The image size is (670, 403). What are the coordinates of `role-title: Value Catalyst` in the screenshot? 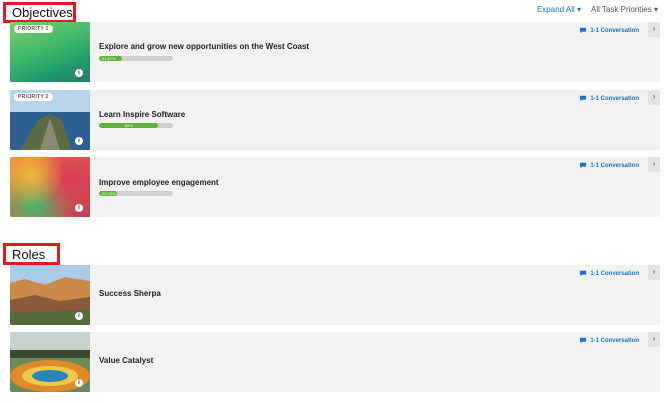 It's located at (126, 360).